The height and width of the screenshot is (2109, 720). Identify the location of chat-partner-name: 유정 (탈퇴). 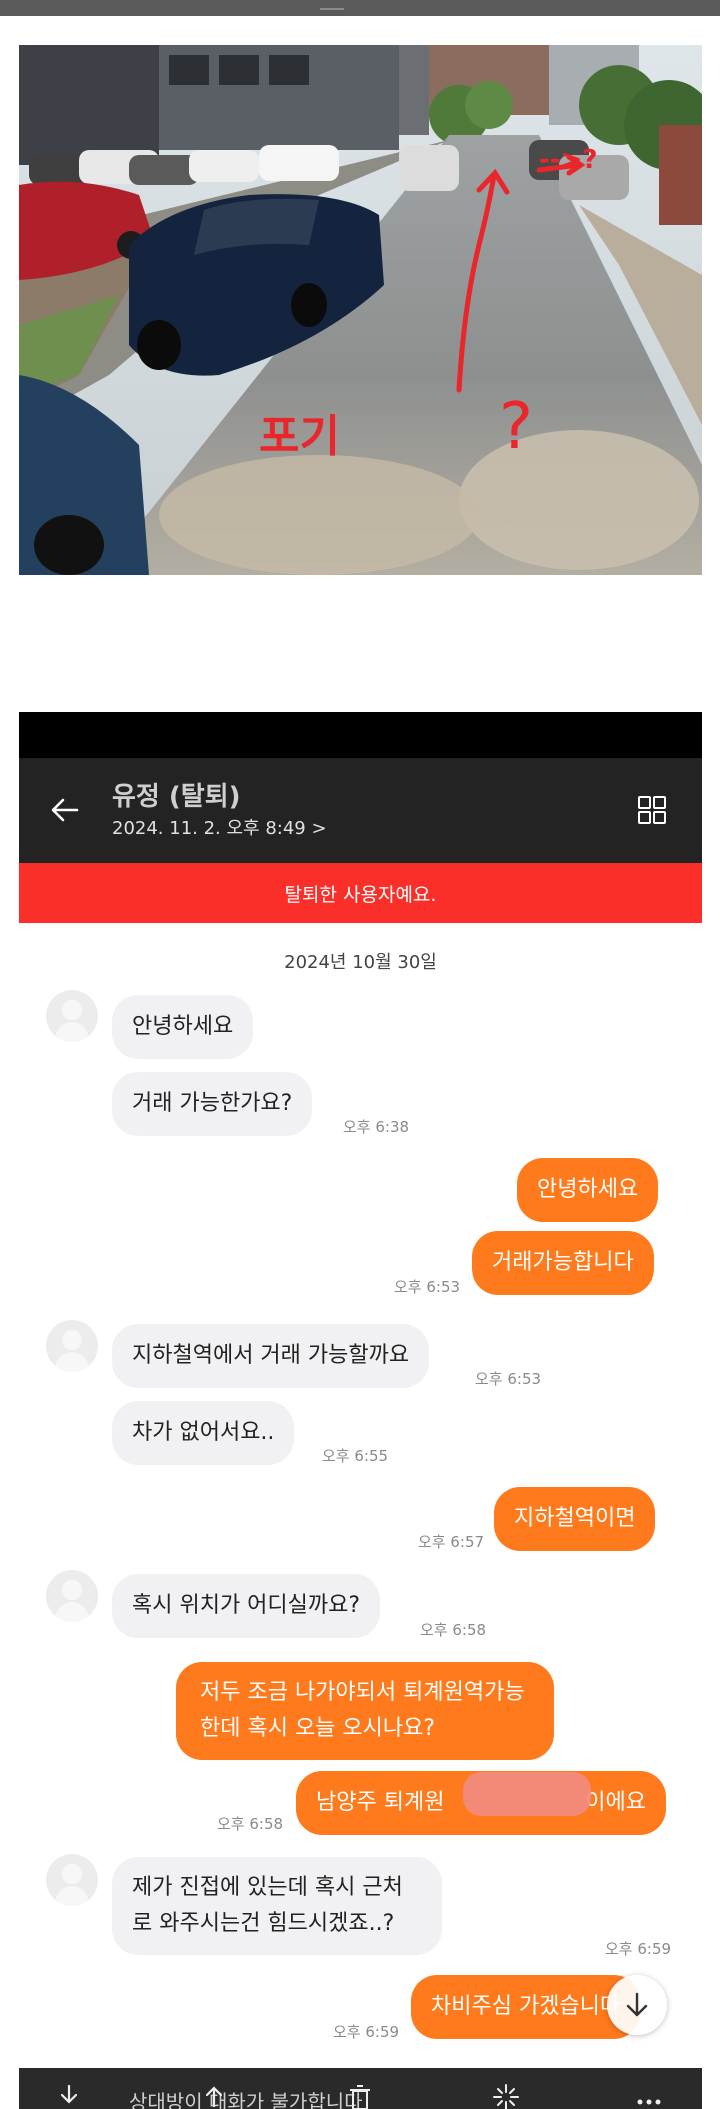
(176, 794).